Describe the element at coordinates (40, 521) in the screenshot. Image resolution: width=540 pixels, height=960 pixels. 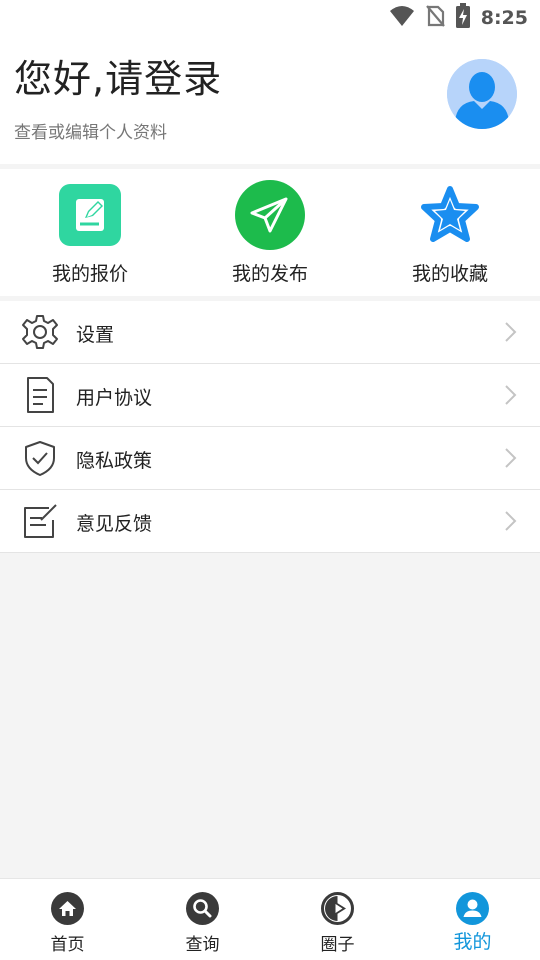
I see `feedback-edit-icon` at that location.